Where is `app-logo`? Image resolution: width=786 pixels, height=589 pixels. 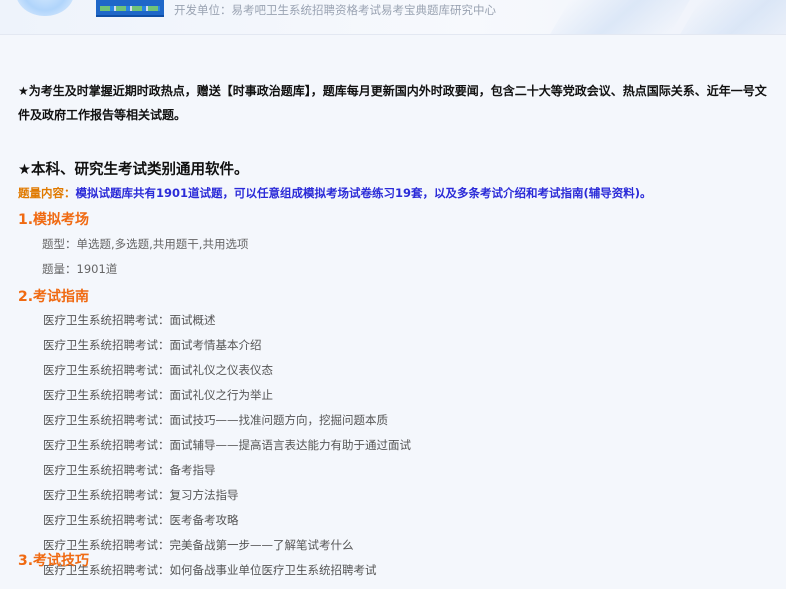 app-logo is located at coordinates (45, 8).